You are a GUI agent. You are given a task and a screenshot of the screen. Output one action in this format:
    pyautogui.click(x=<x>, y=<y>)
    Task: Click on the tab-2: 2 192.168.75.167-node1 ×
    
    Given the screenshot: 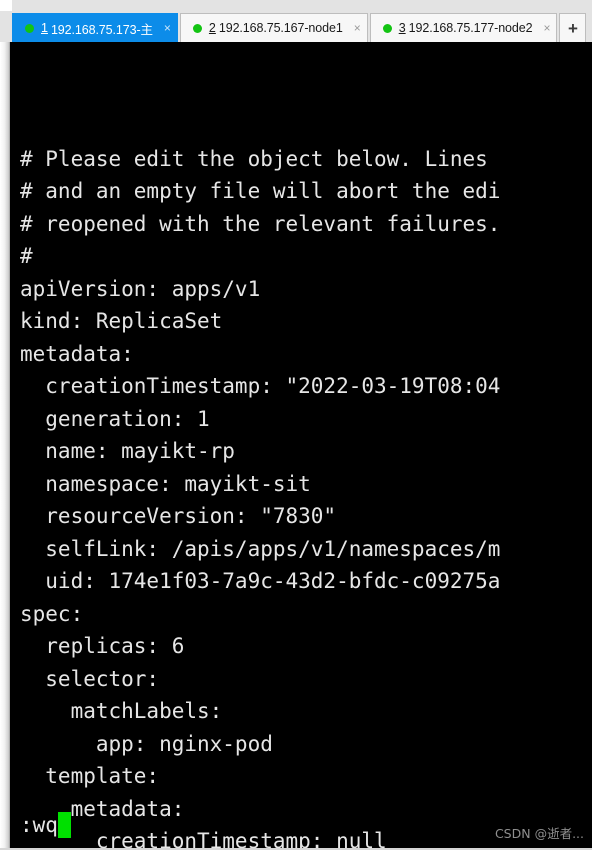 What is the action you would take?
    pyautogui.click(x=273, y=27)
    